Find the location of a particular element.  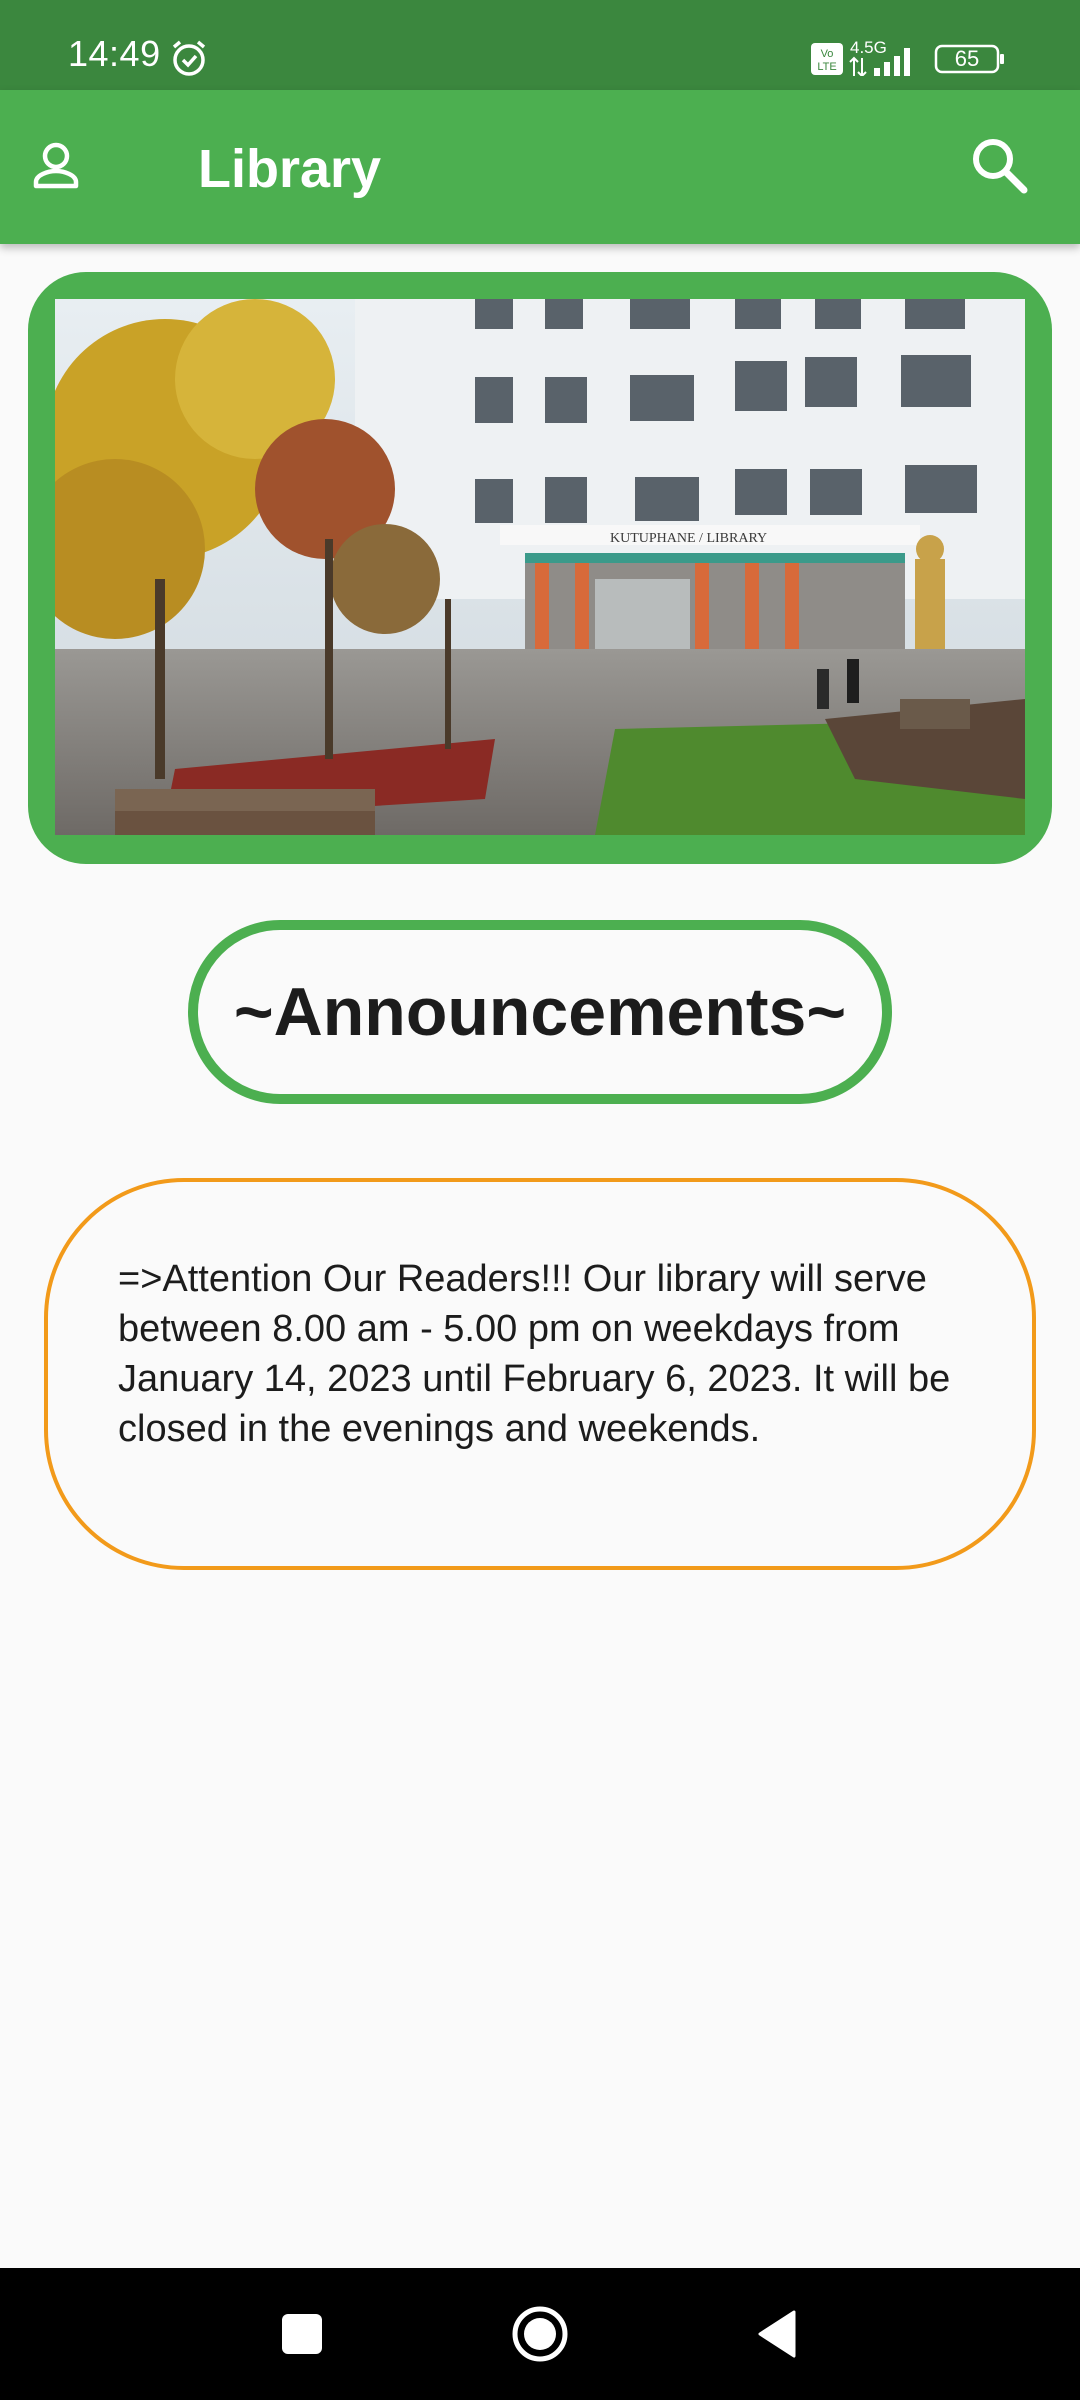

announcements-heading: ~Announcements~ is located at coordinates (540, 1012).